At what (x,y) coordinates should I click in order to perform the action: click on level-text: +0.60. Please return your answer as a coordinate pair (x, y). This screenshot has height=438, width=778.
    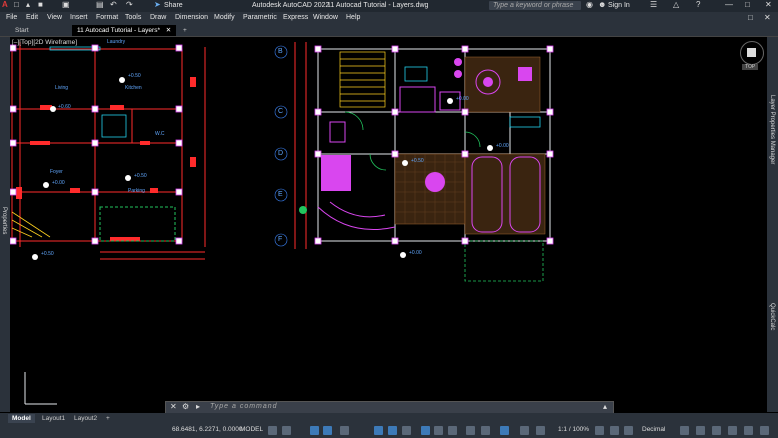
    Looking at the image, I should click on (64, 107).